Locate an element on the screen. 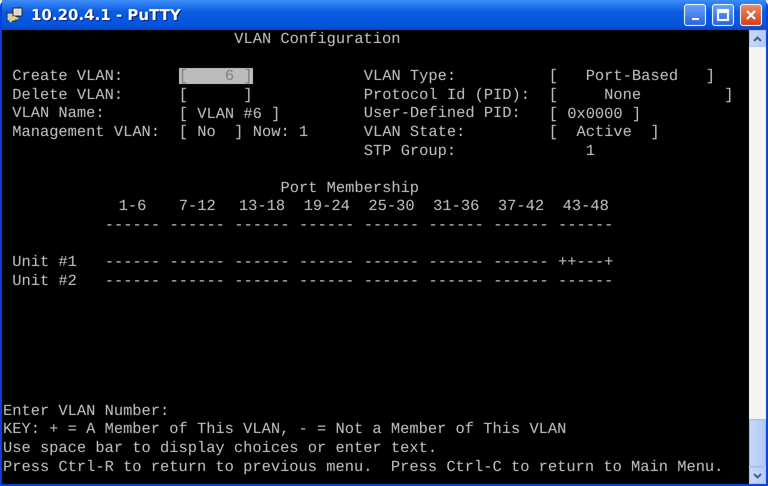 The image size is (768, 486). help-text: Use space bar to display choices or enter text. is located at coordinates (220, 448).